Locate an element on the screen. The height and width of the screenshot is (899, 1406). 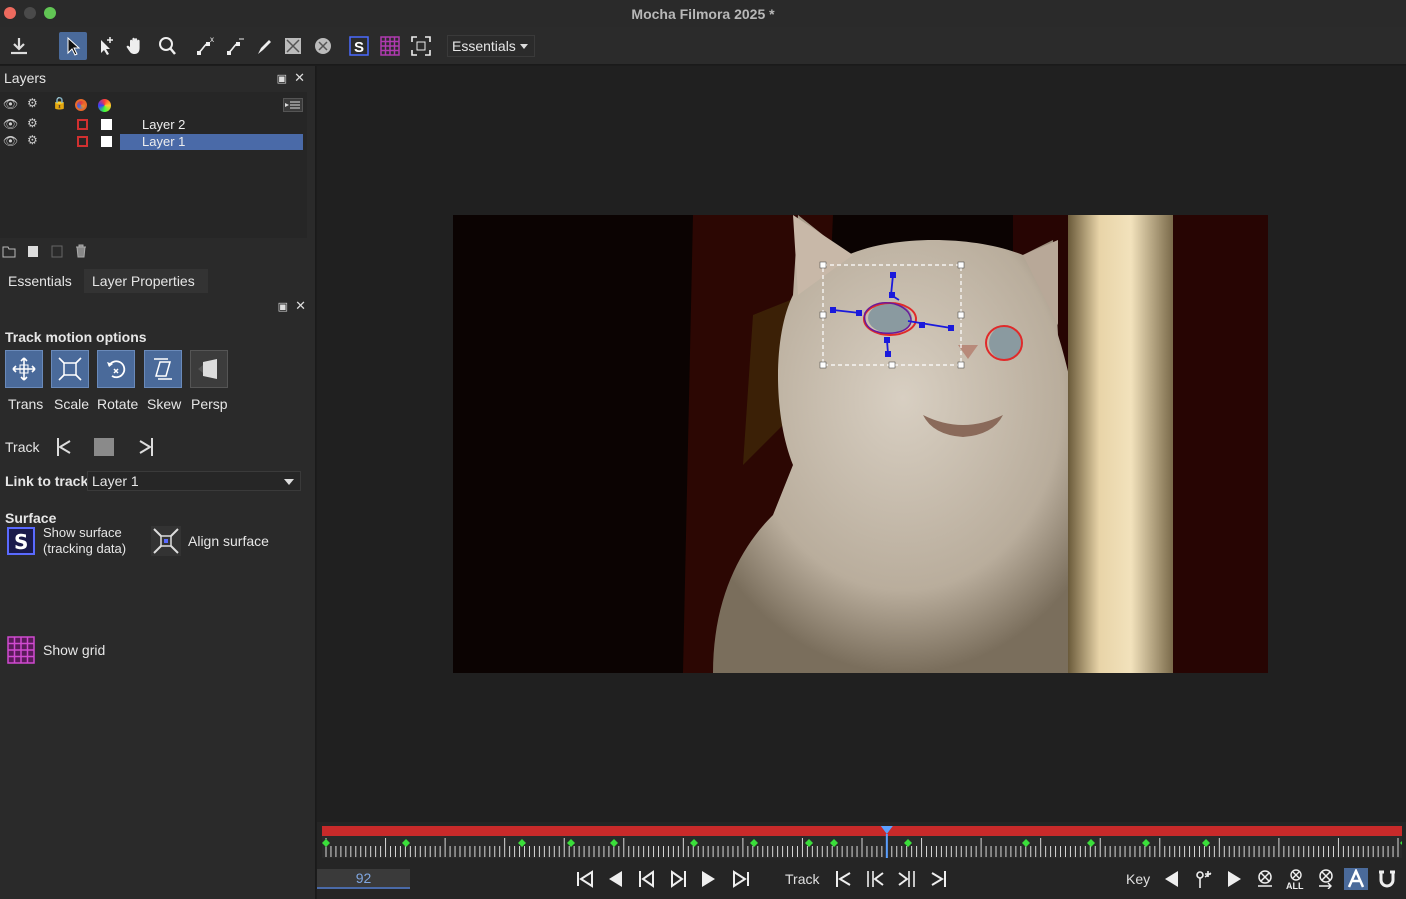
show-grid-icon is located at coordinates (390, 46).